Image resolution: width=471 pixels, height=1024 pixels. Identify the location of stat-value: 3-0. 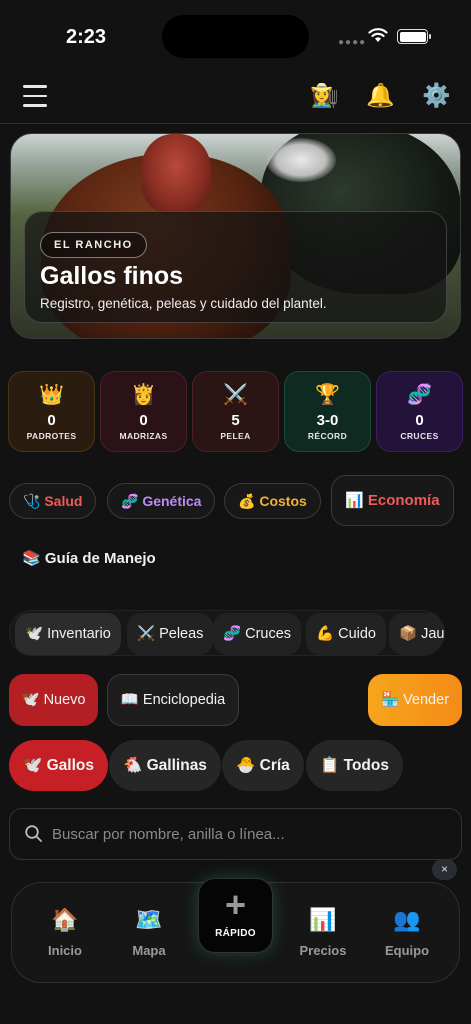
(327, 420).